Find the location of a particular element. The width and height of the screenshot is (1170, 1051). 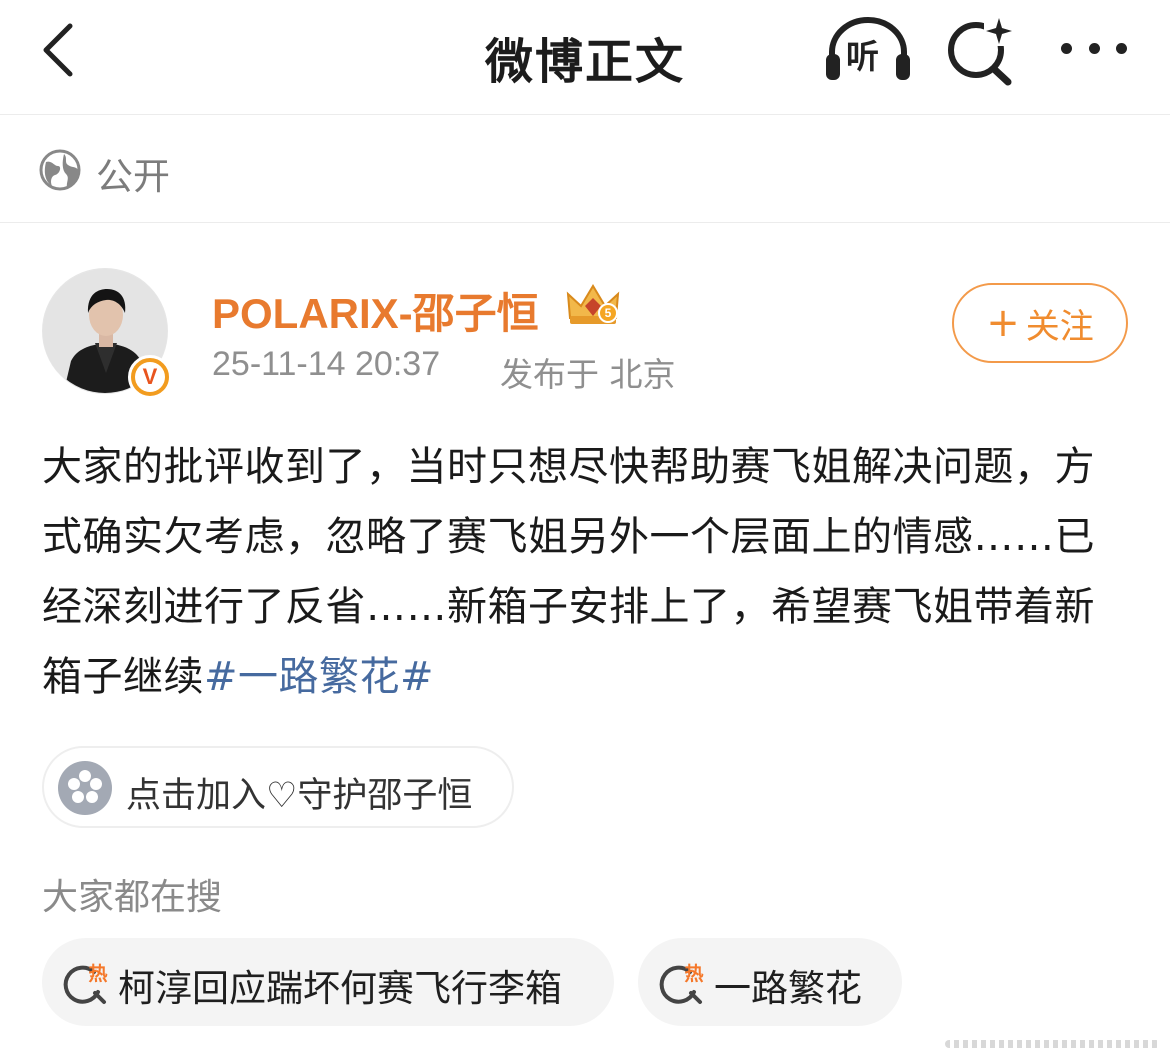

hot-search-chip: 热 一路繁花 is located at coordinates (770, 982).